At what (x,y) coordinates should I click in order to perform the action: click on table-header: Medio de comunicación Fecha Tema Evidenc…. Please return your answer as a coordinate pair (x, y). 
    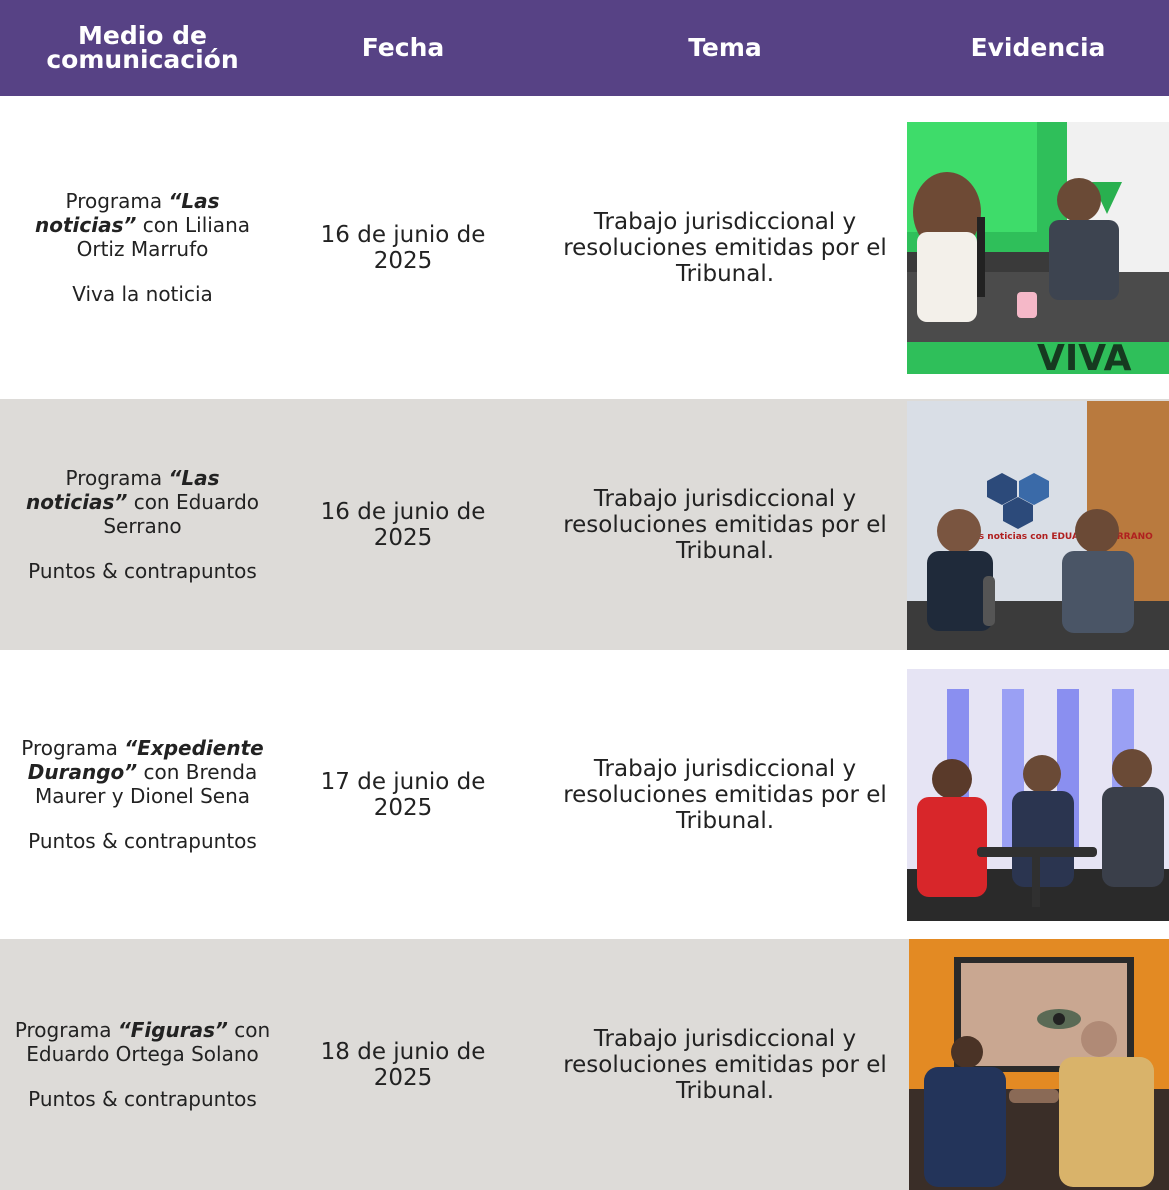
    Looking at the image, I should click on (584, 48).